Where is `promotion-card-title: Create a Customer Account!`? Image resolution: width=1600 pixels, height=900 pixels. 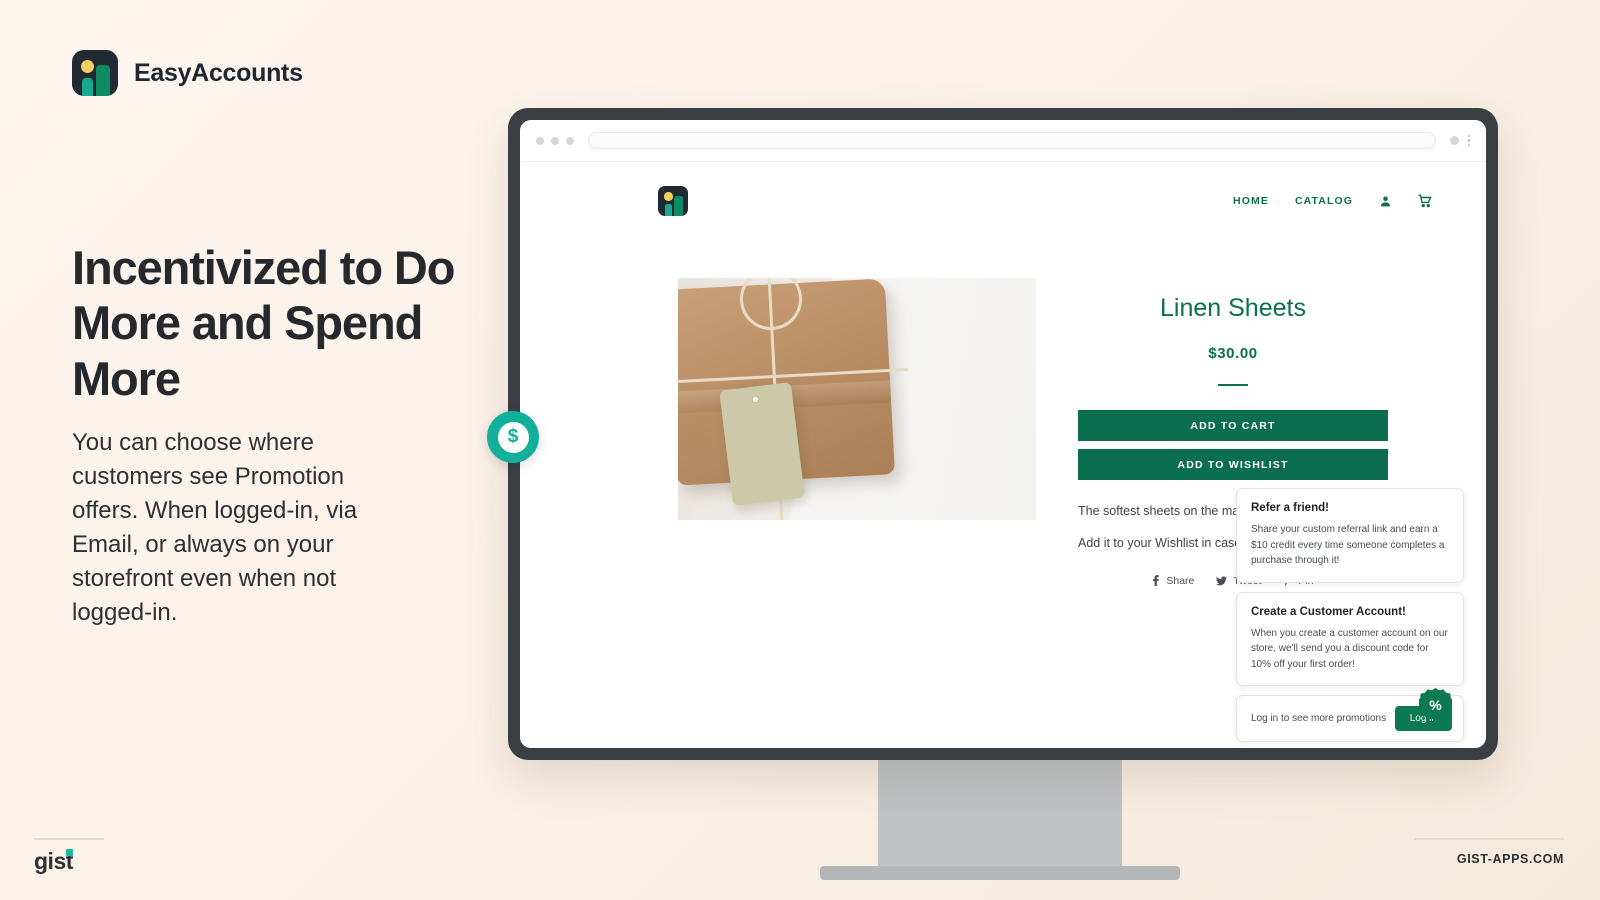 promotion-card-title: Create a Customer Account! is located at coordinates (1328, 611).